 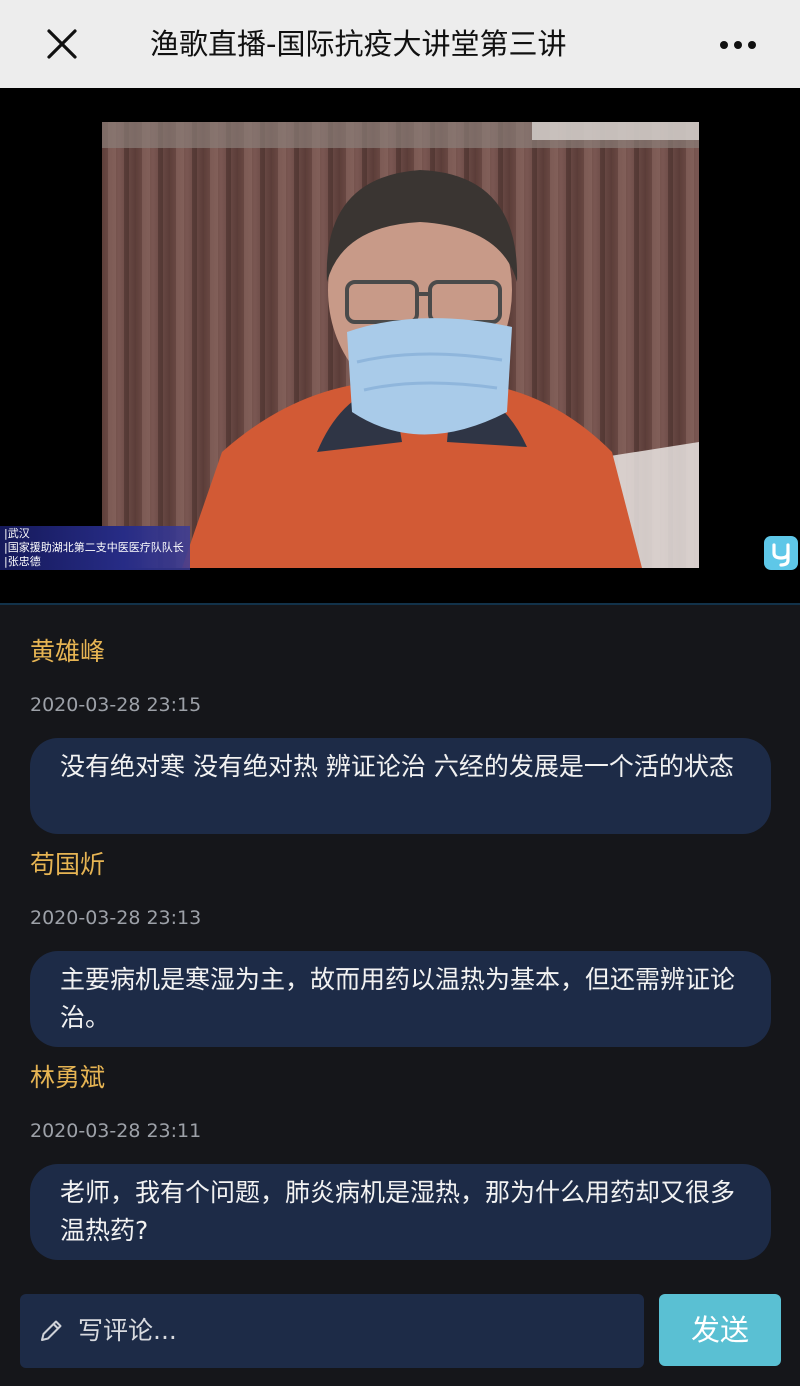 What do you see at coordinates (116, 1131) in the screenshot?
I see `comment-time: 2020-03-28 23:11` at bounding box center [116, 1131].